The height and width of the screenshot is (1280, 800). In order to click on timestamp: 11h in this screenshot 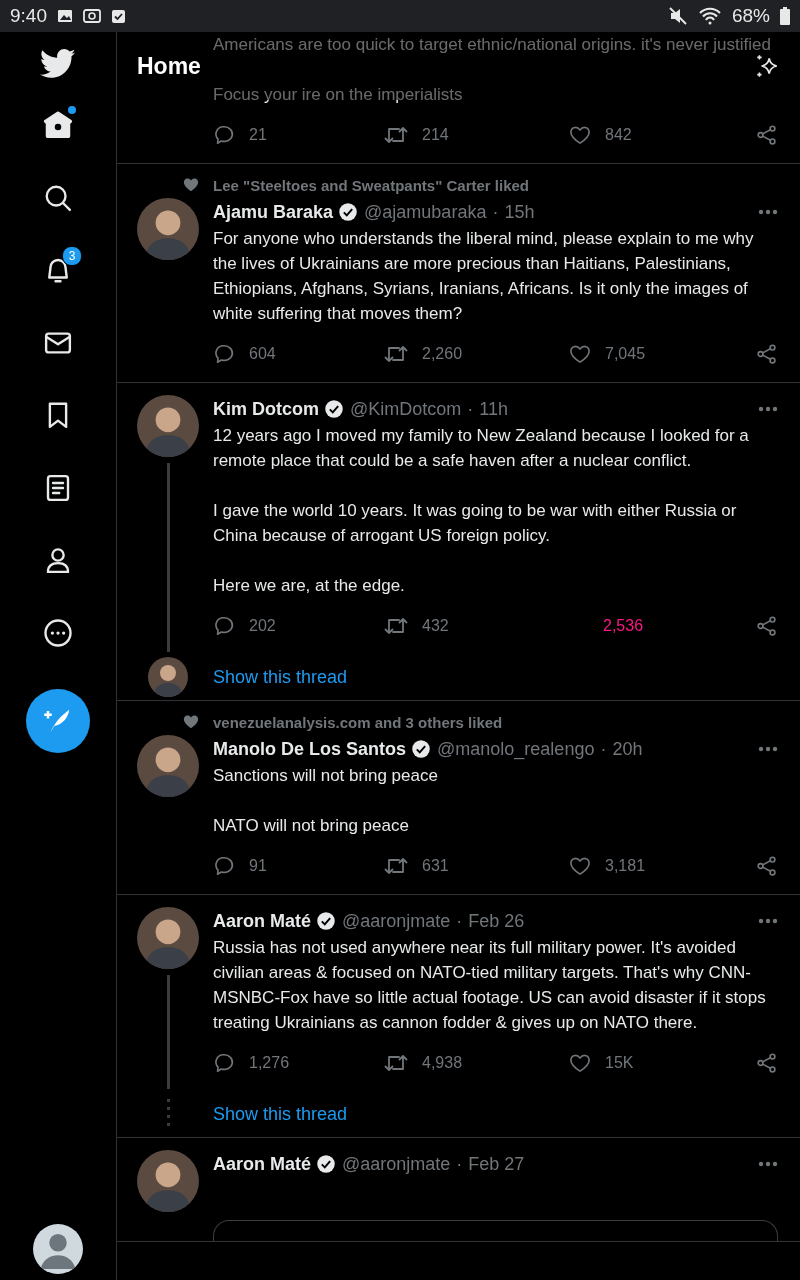, I will do `click(493, 409)`.